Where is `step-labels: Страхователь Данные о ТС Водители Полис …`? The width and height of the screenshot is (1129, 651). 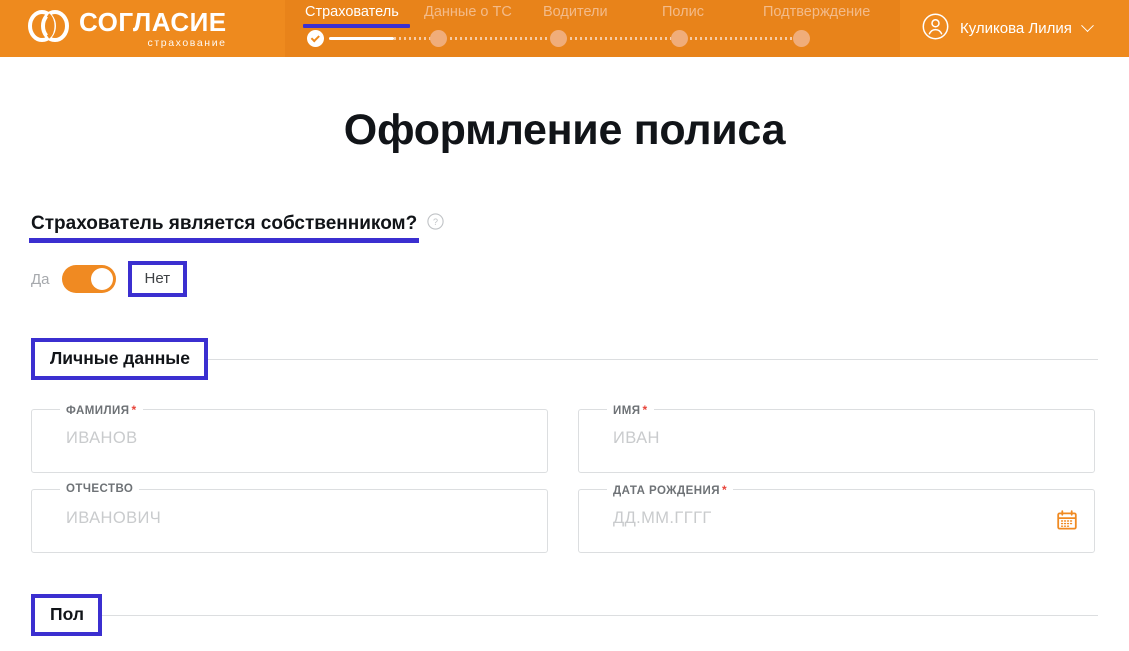
step-labels: Страхователь Данные о ТС Водители Полис … is located at coordinates (592, 14).